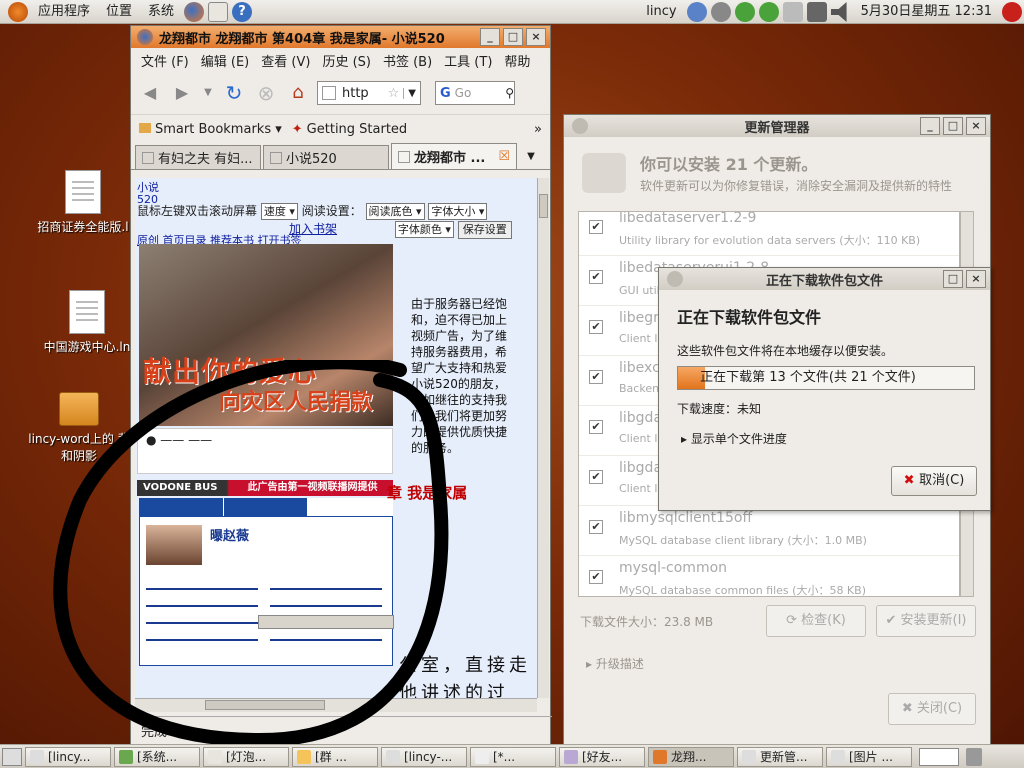 Image resolution: width=1024 pixels, height=768 pixels. What do you see at coordinates (543, 438) in the screenshot?
I see `vertical-scrollbar` at bounding box center [543, 438].